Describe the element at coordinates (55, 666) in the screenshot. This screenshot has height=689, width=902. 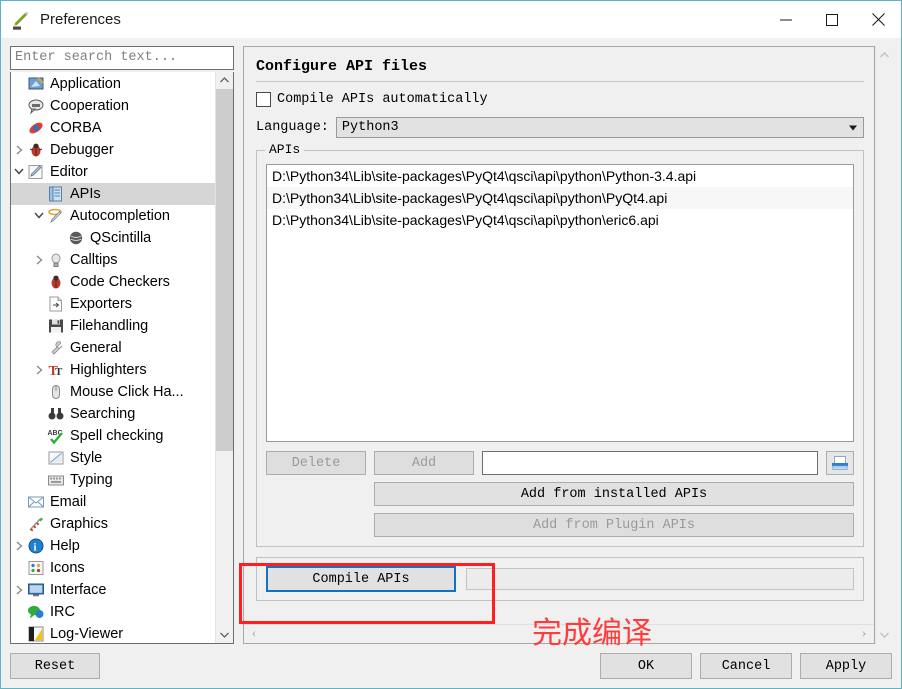
I see `reset-button: Reset` at that location.